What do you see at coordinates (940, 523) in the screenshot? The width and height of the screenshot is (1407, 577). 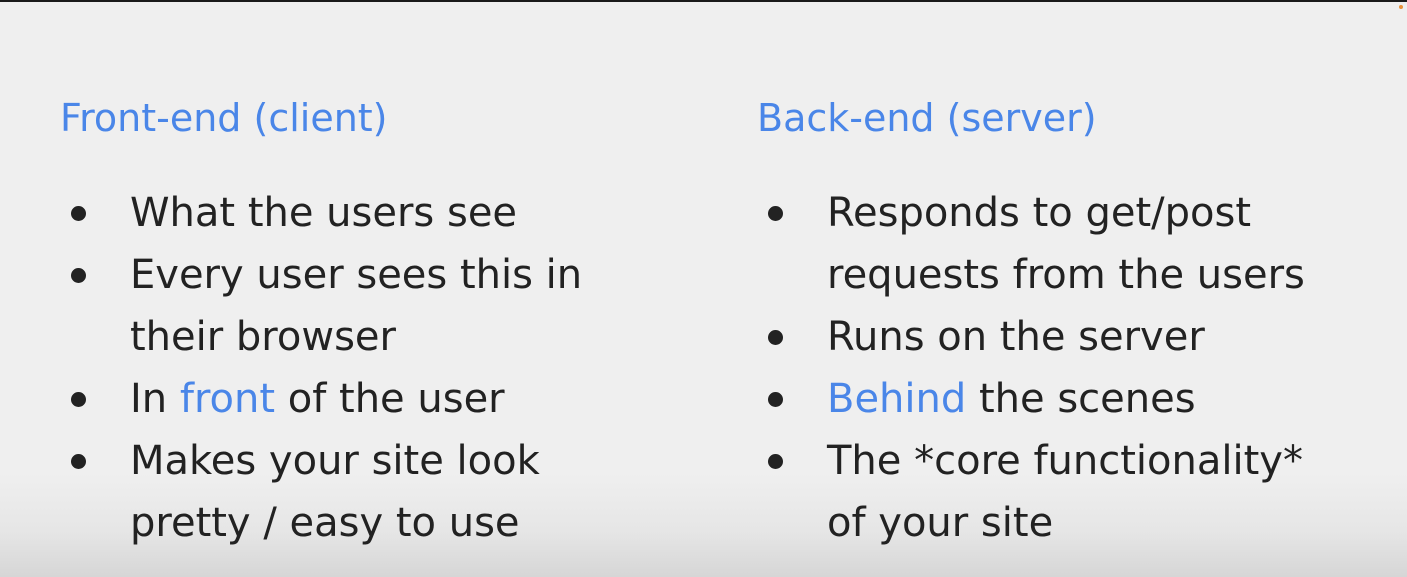 I see `list-item-text: of your site` at bounding box center [940, 523].